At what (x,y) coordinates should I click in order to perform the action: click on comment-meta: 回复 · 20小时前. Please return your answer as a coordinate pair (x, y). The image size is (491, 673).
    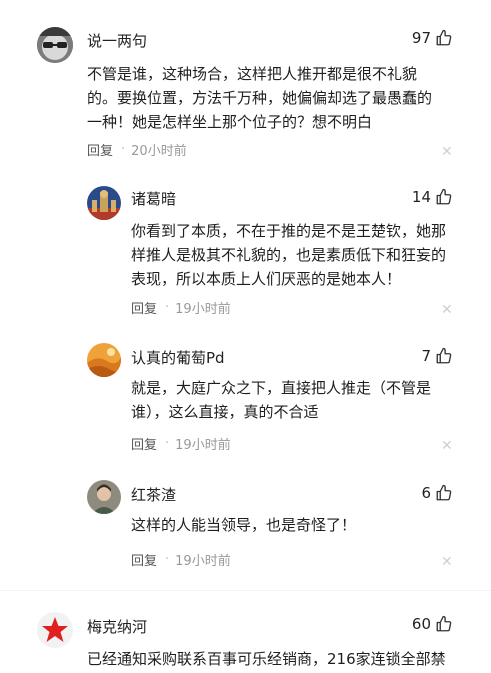
    Looking at the image, I should click on (137, 149).